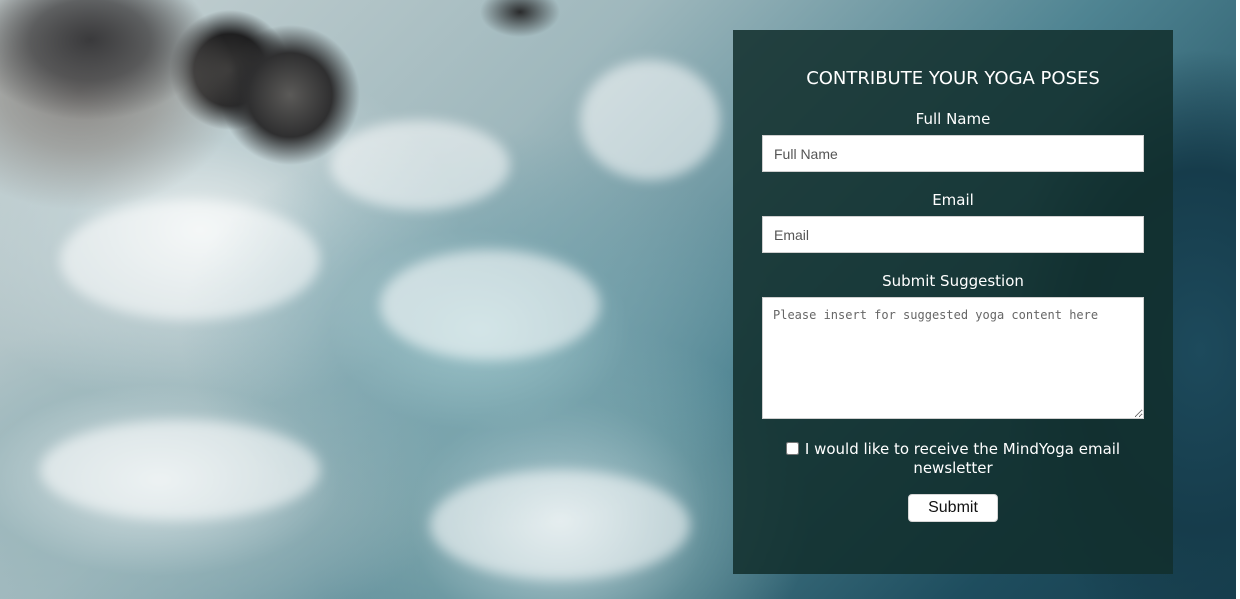  I want to click on submit-button: Submit, so click(953, 508).